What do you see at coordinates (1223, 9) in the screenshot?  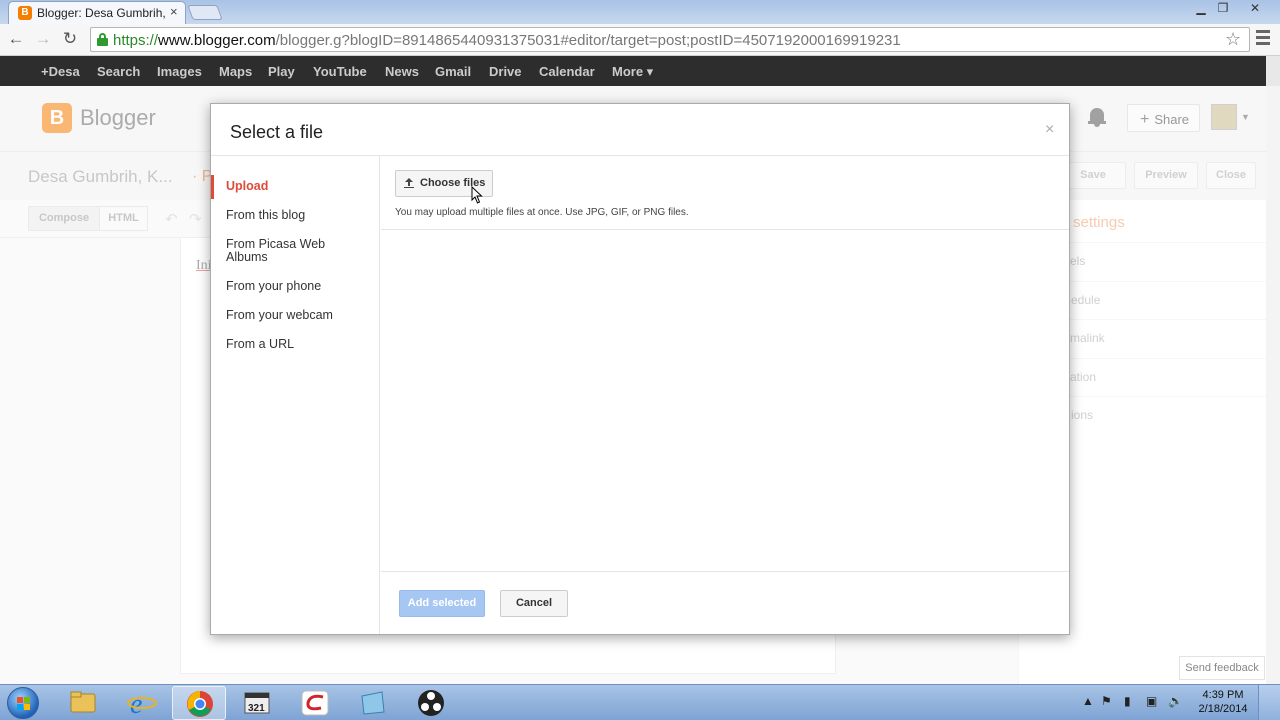 I see `restore-icon: ❐` at bounding box center [1223, 9].